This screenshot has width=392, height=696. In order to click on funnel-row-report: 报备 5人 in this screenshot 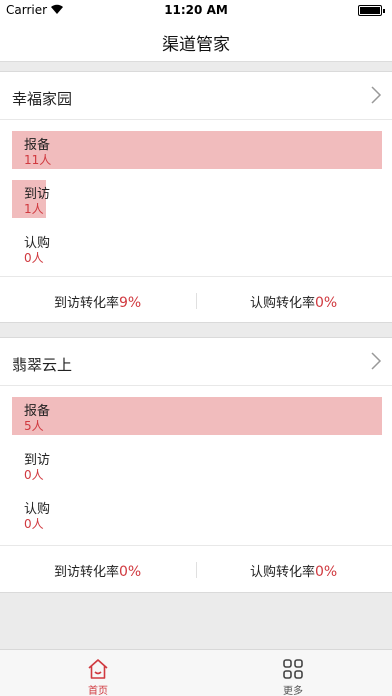, I will do `click(197, 416)`.